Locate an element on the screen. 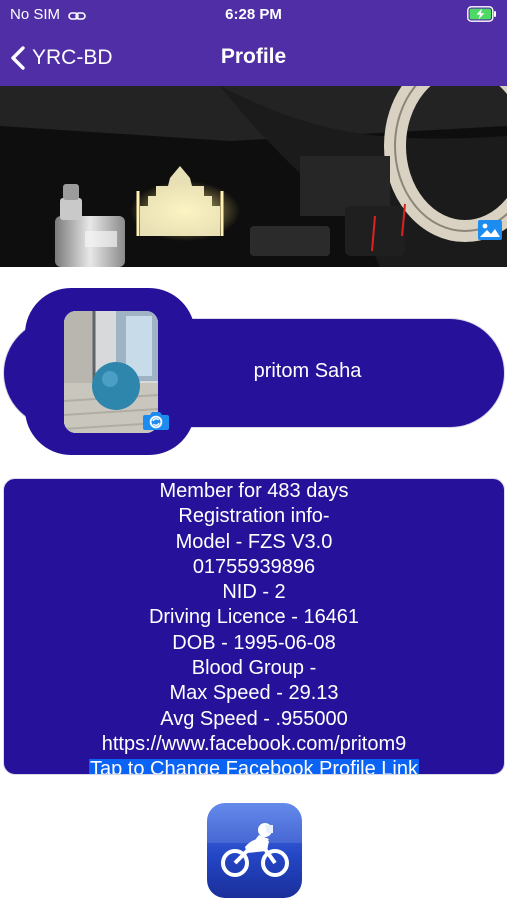 This screenshot has width=507, height=900. model-info: Model - FZS V3.0 is located at coordinates (254, 541).